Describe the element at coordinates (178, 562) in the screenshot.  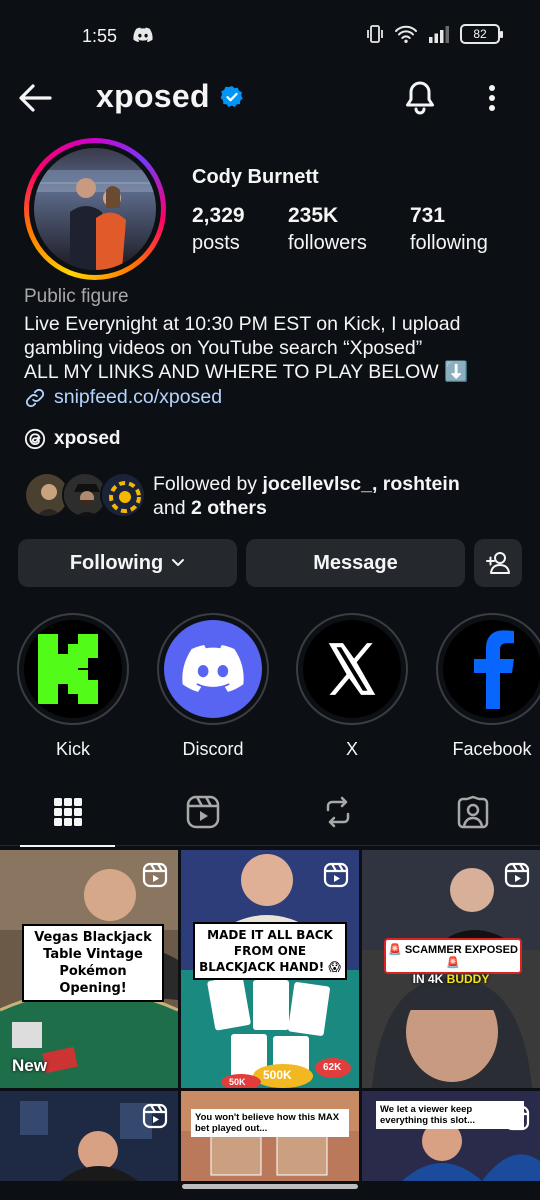
I see `chevron-down-icon` at that location.